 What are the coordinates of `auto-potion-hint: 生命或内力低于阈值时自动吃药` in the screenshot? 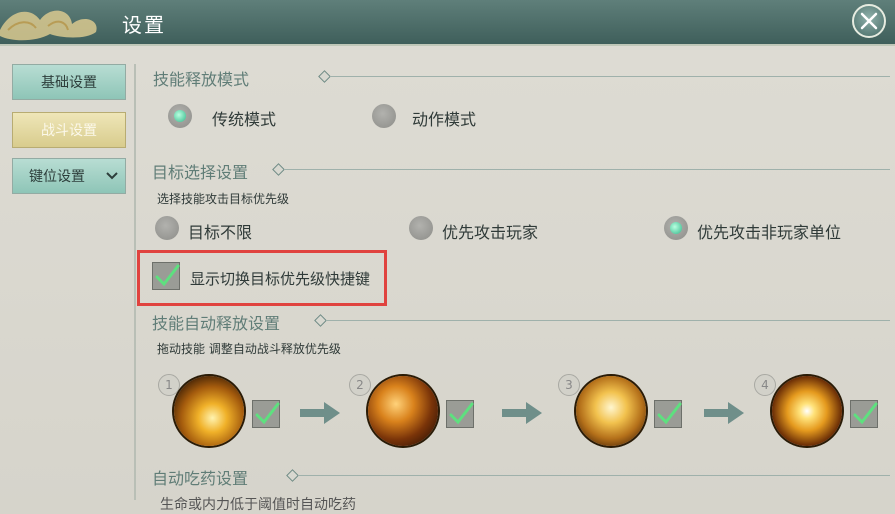 It's located at (258, 505).